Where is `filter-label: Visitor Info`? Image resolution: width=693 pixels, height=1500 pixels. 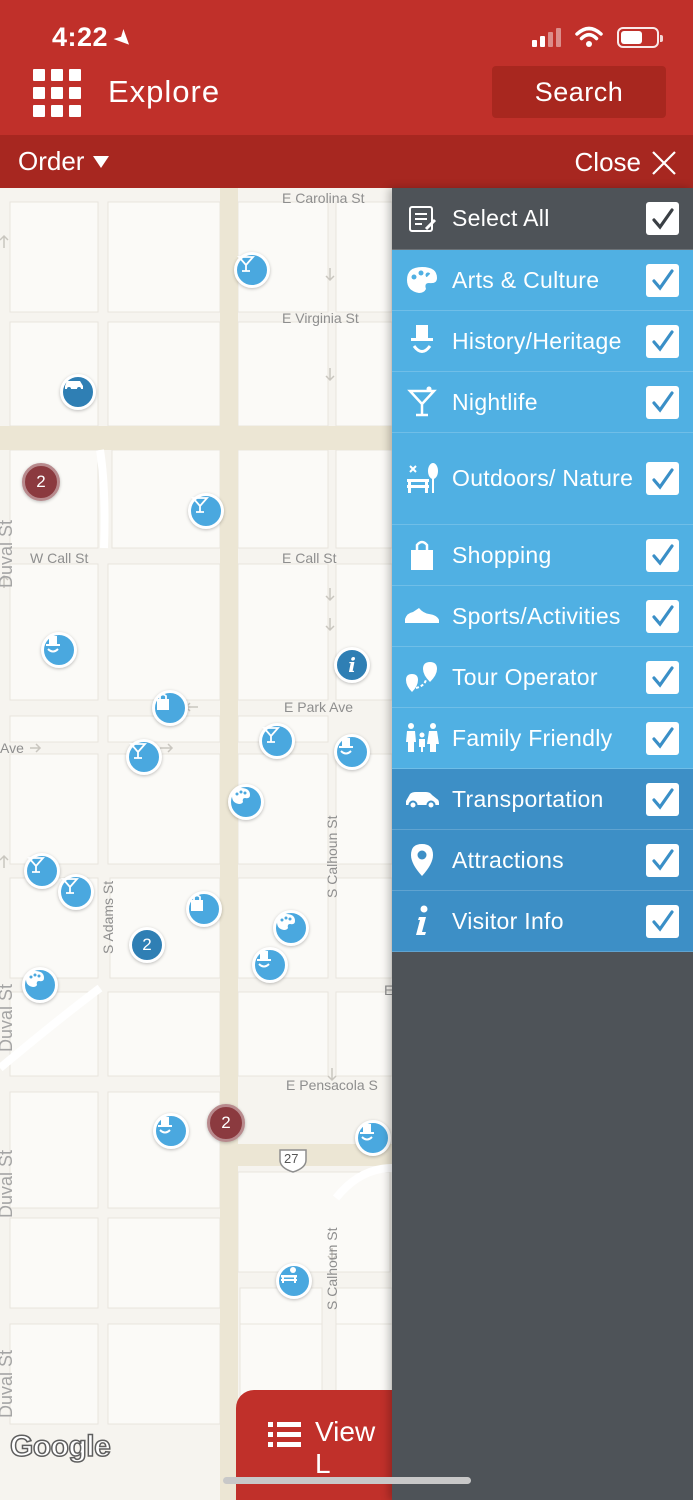
filter-label: Visitor Info is located at coordinates (508, 920).